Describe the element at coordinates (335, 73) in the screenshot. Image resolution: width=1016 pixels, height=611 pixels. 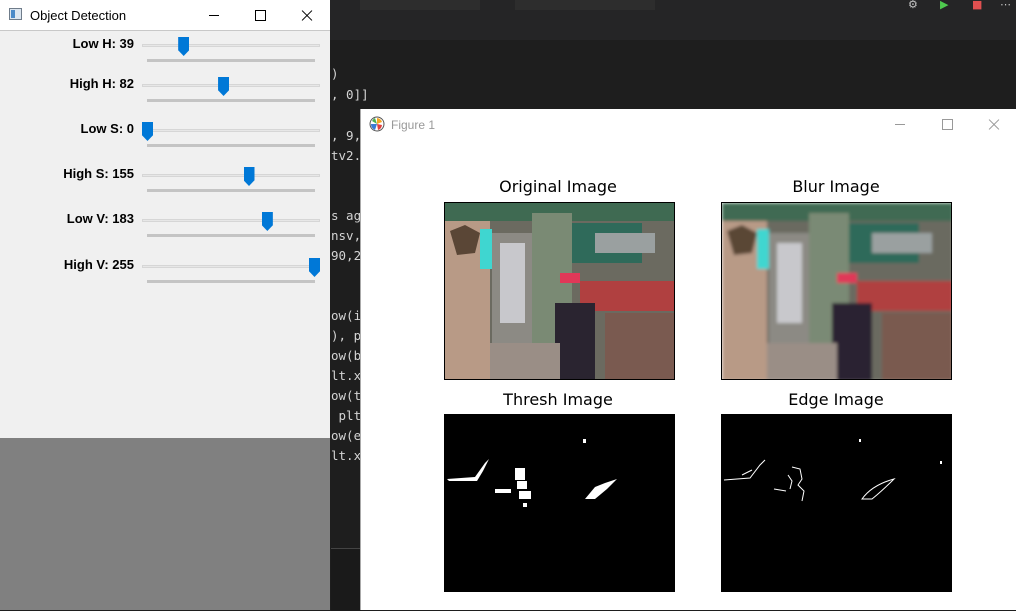
I see `code-line: )` at that location.